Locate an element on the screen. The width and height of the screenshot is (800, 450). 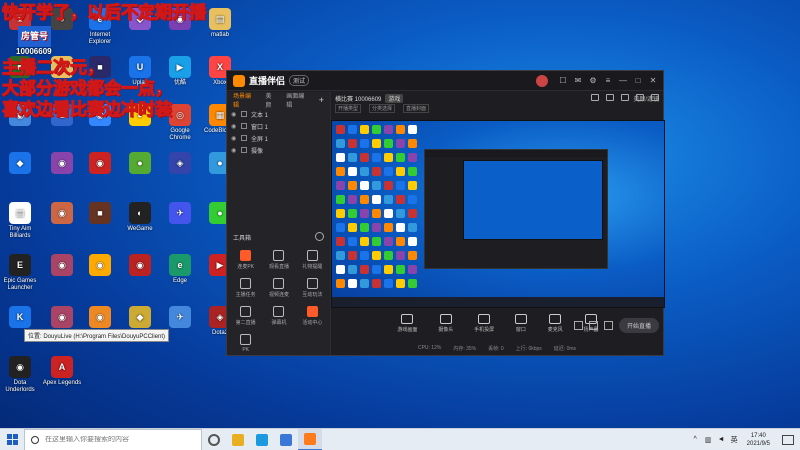
message-icon: ✉ is located at coordinates (578, 80).